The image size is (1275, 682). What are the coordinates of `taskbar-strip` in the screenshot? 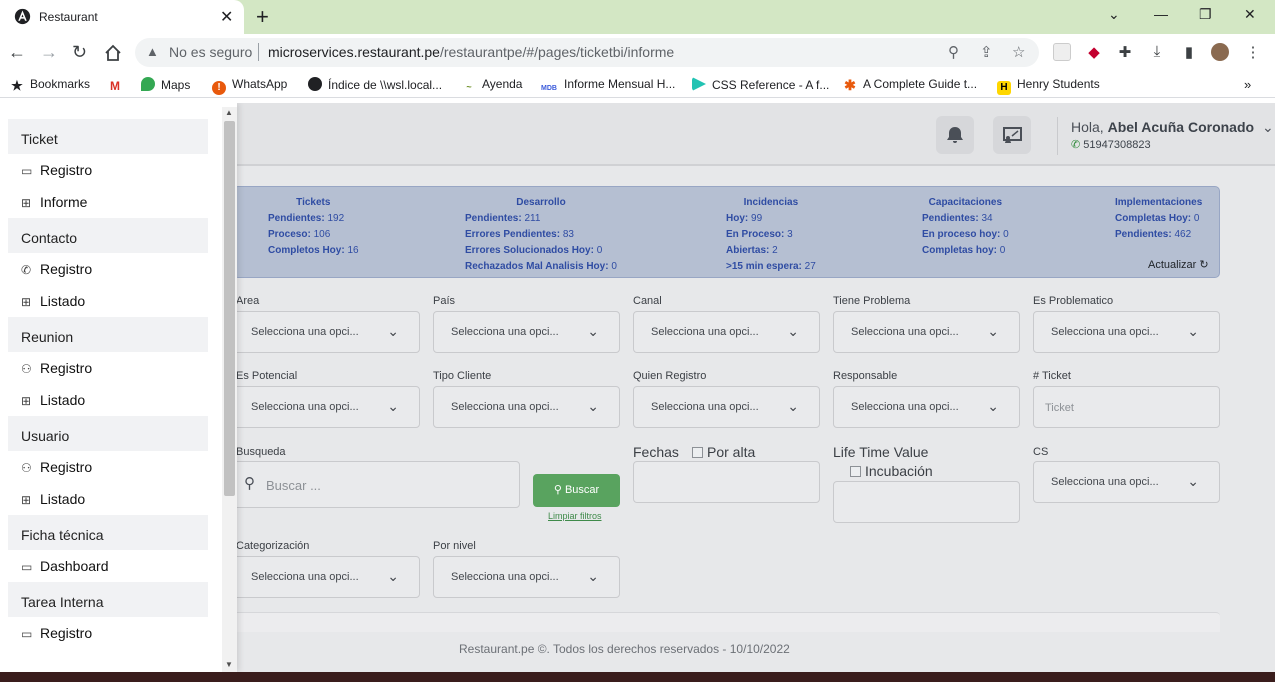 It's located at (637, 677).